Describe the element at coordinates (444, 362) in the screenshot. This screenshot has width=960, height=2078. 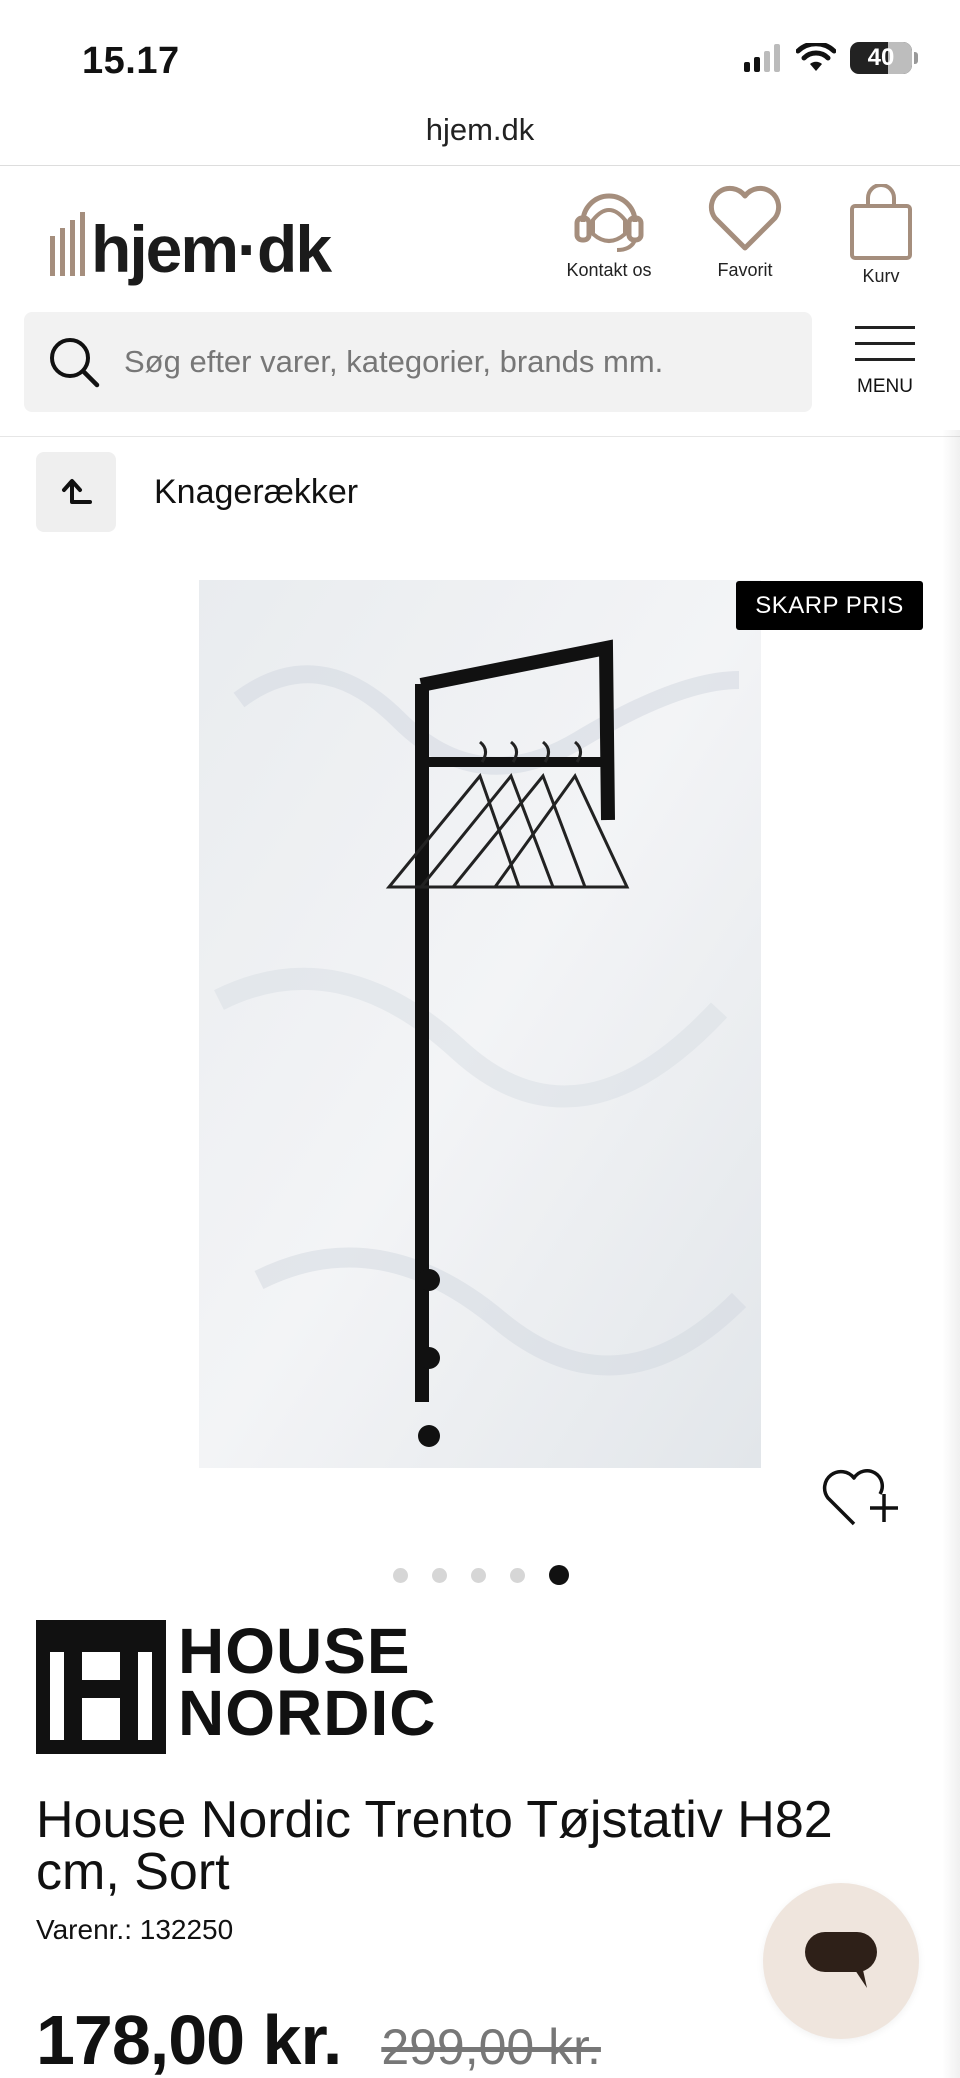
I see `search-input` at that location.